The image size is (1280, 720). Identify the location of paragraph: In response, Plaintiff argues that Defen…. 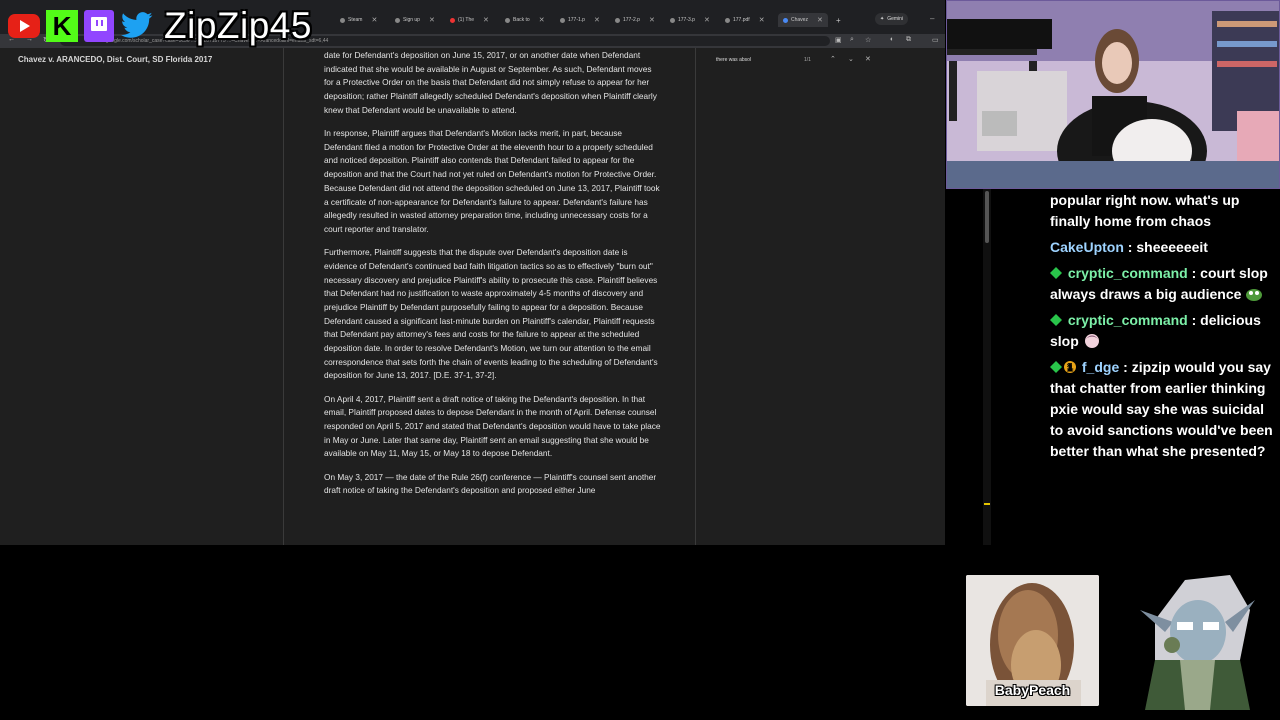
(492, 181).